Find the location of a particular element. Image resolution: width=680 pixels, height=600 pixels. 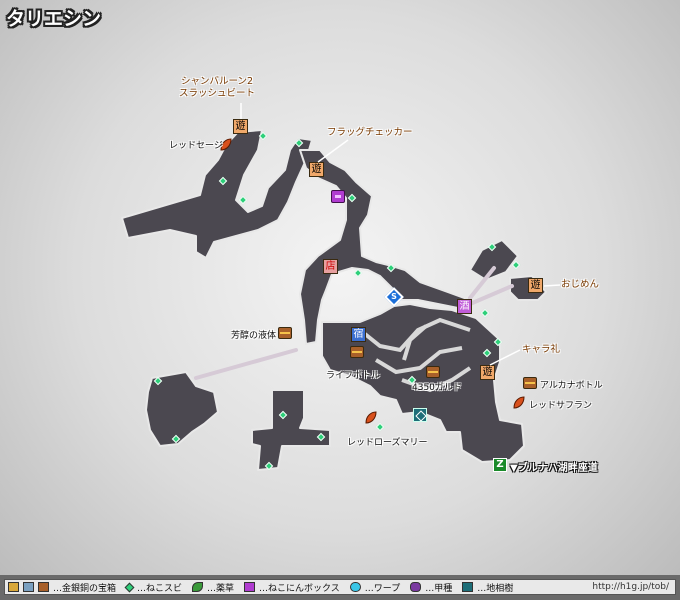

legend-label-herb: …薬草 is located at coordinates (221, 588).